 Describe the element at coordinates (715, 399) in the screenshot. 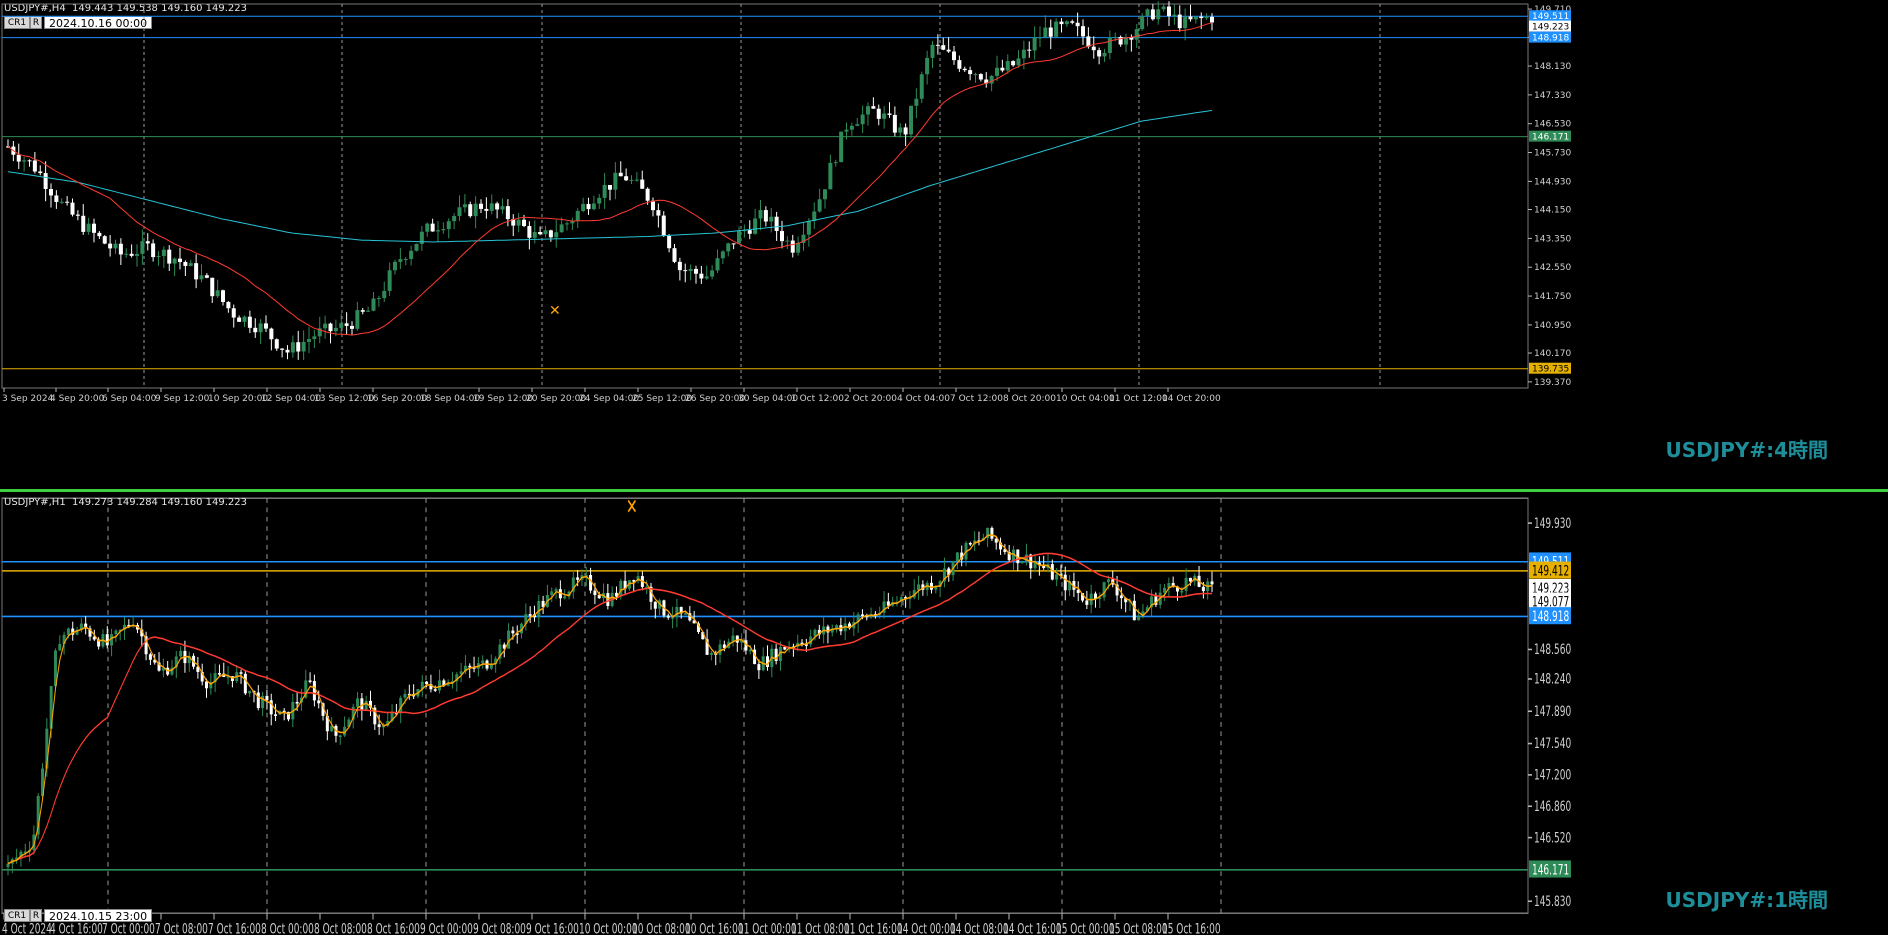

I see `time-axis-label: 26 Sep 20:00` at that location.